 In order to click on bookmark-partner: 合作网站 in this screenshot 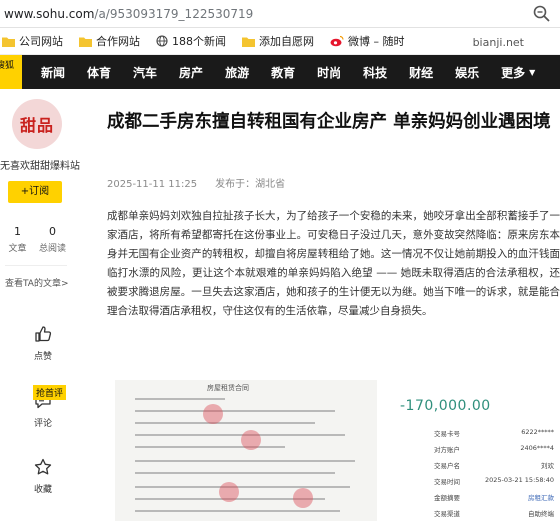, I will do `click(109, 41)`.